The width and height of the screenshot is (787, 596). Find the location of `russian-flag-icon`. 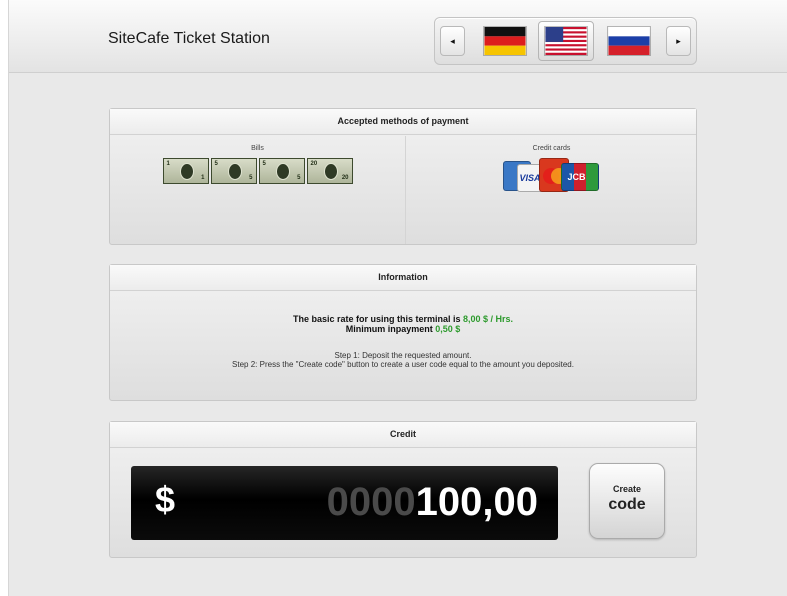

russian-flag-icon is located at coordinates (629, 41).